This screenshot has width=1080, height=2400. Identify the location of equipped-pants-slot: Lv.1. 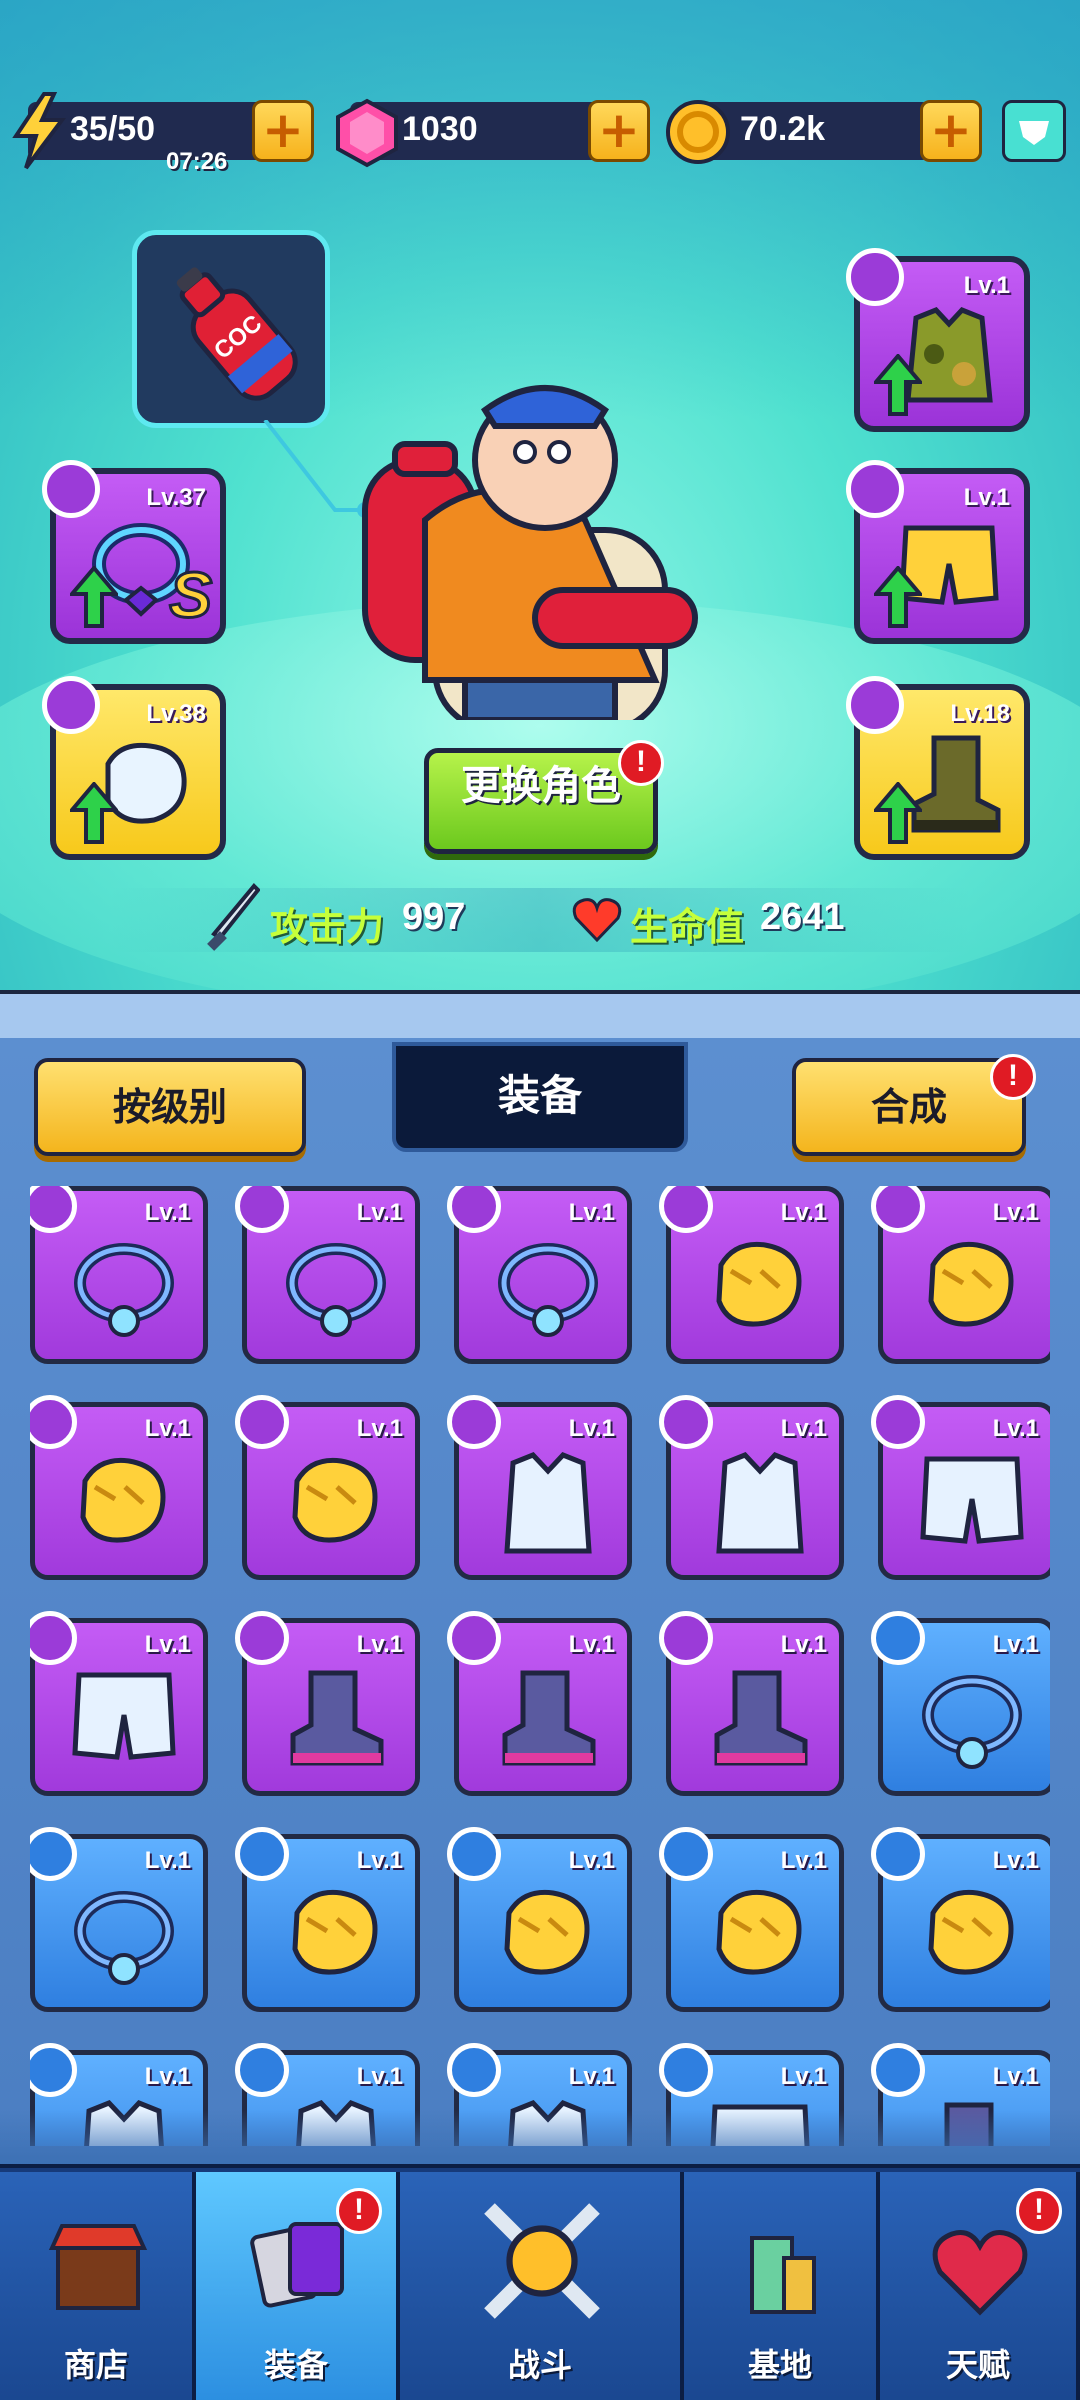
(938, 552).